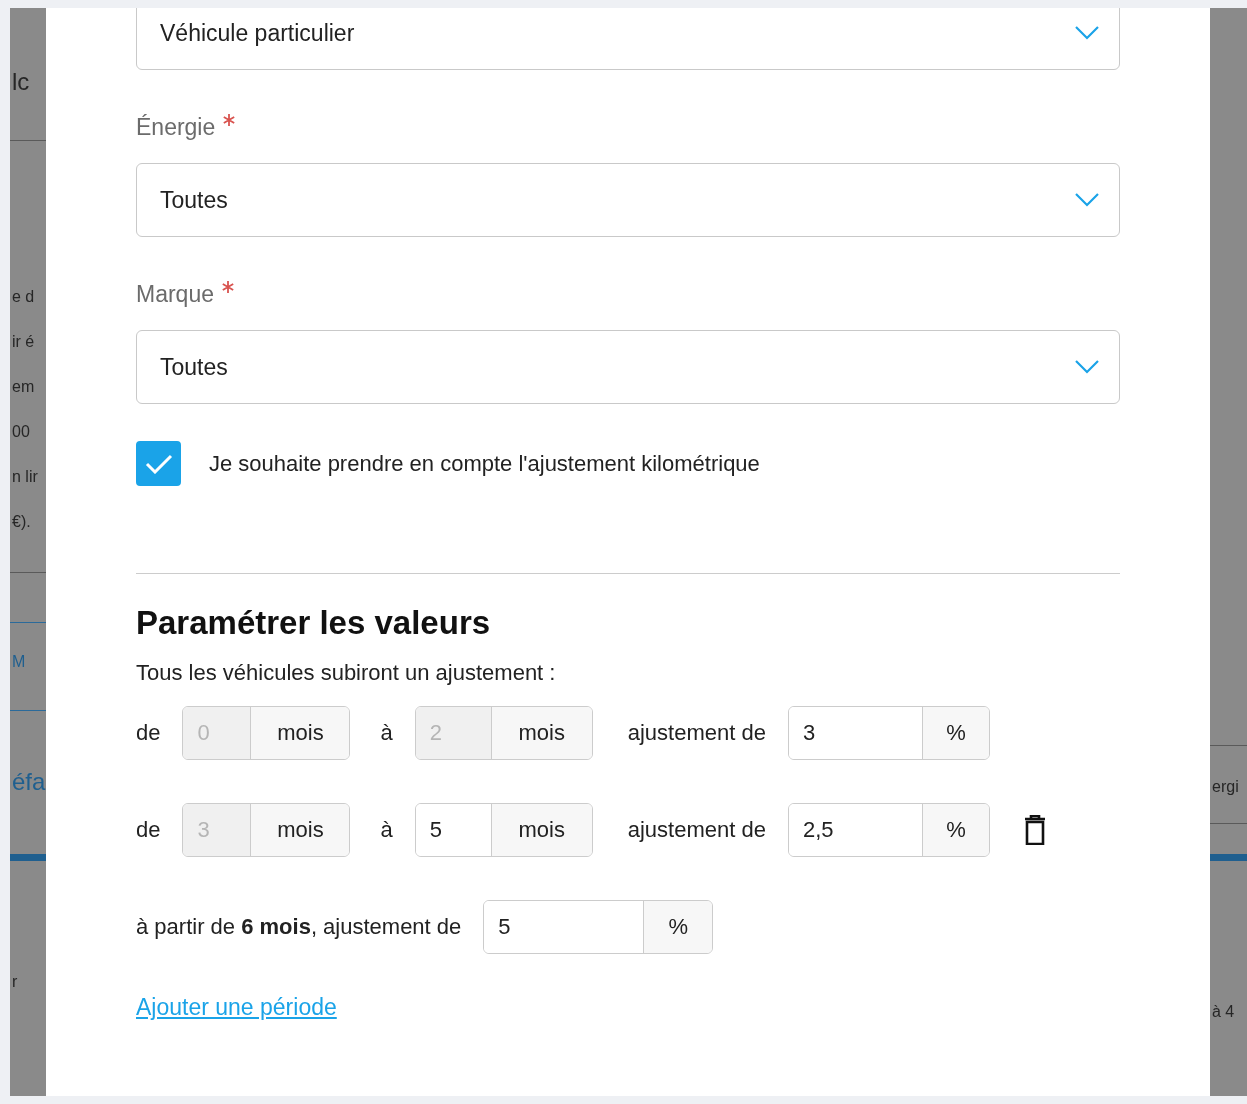 The height and width of the screenshot is (1104, 1247). I want to click on field-label: Énergie, so click(176, 127).